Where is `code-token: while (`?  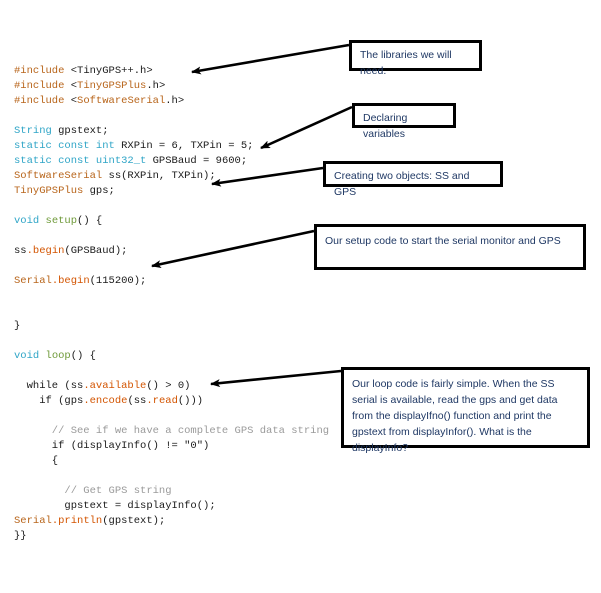
code-token: while ( is located at coordinates (42, 386).